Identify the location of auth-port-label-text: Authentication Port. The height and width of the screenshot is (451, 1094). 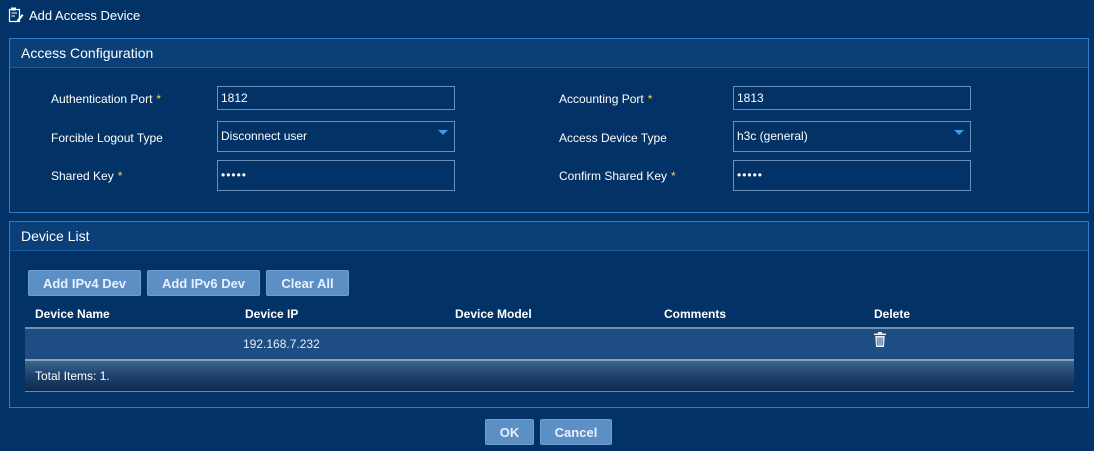
(102, 99).